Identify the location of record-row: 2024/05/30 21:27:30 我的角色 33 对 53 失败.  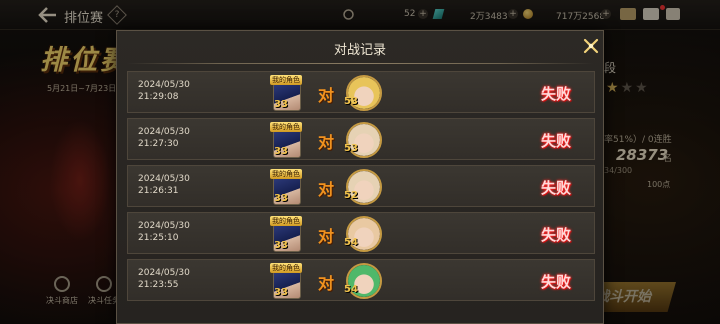
(361, 139).